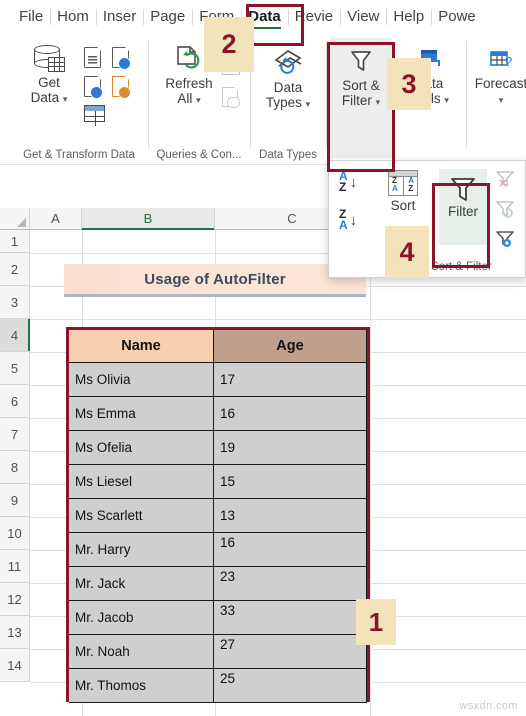 The image size is (526, 716). I want to click on data-types-icon, so click(288, 61).